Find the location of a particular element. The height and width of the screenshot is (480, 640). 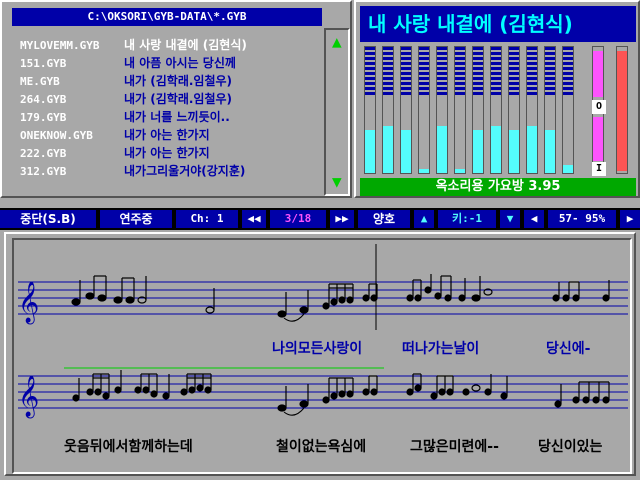

playing-status: 연주중 is located at coordinates (136, 219).